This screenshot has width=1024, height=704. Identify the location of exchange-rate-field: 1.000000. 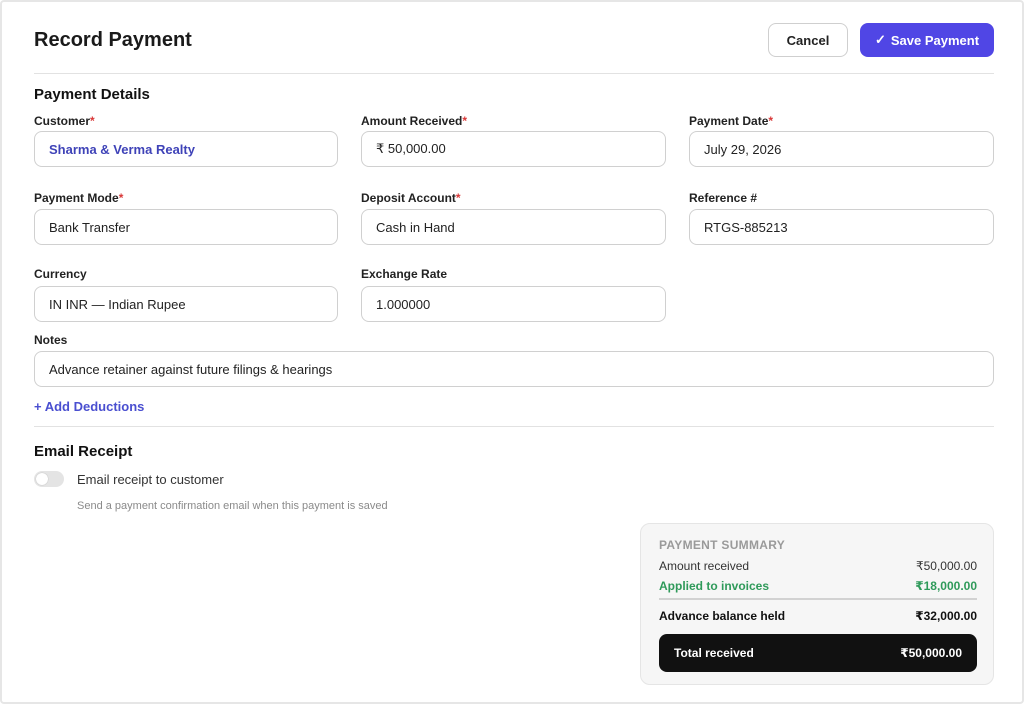
(513, 304).